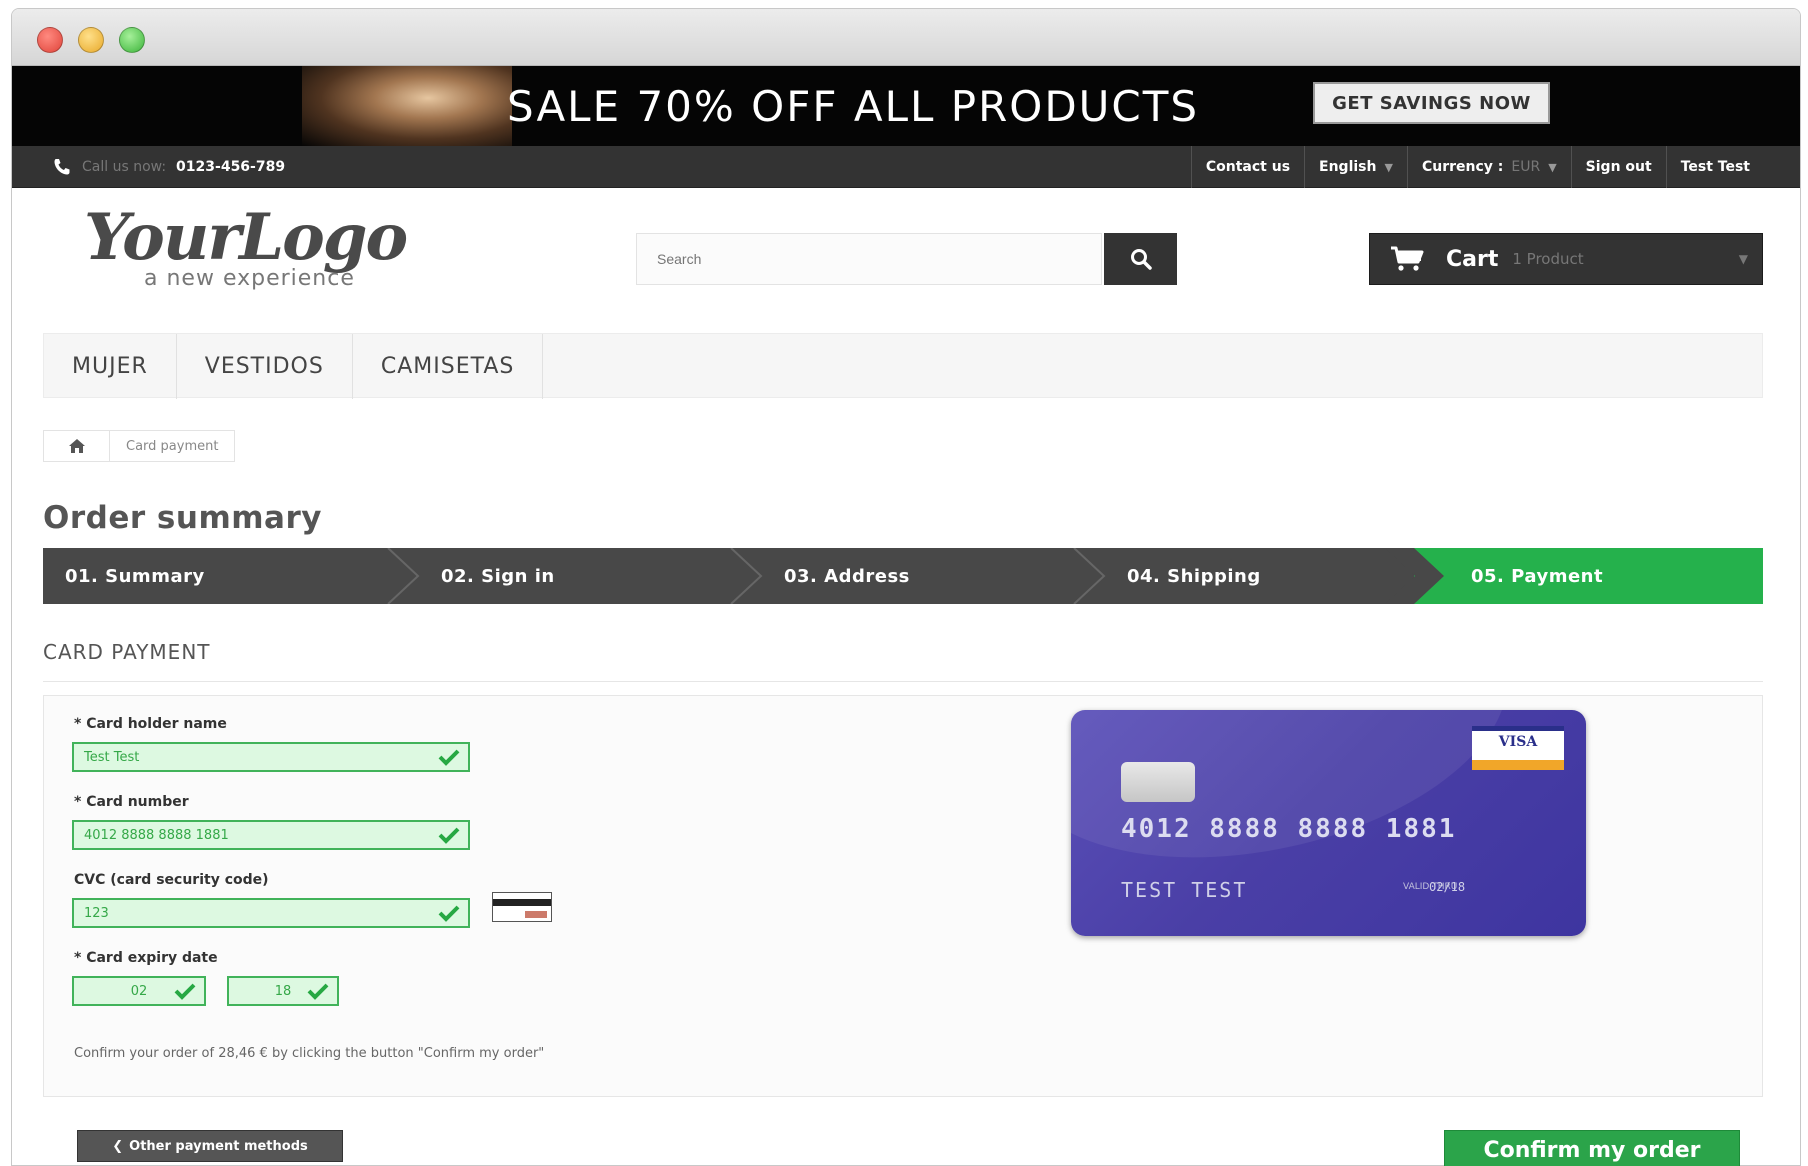 The height and width of the screenshot is (1166, 1808). I want to click on card-preview-number: 4012 8888 8888 1881, so click(1289, 829).